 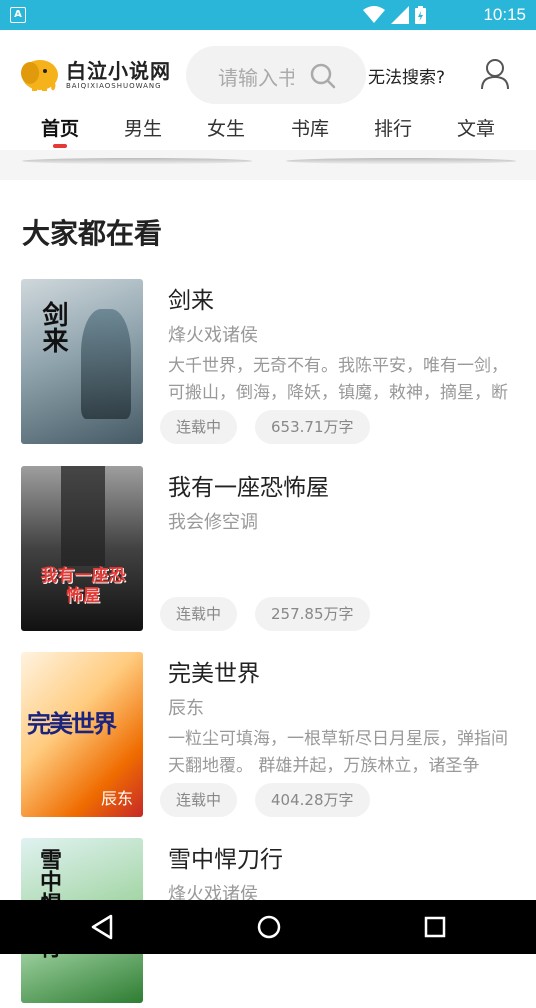 I want to click on wifi-icon, so click(x=374, y=14).